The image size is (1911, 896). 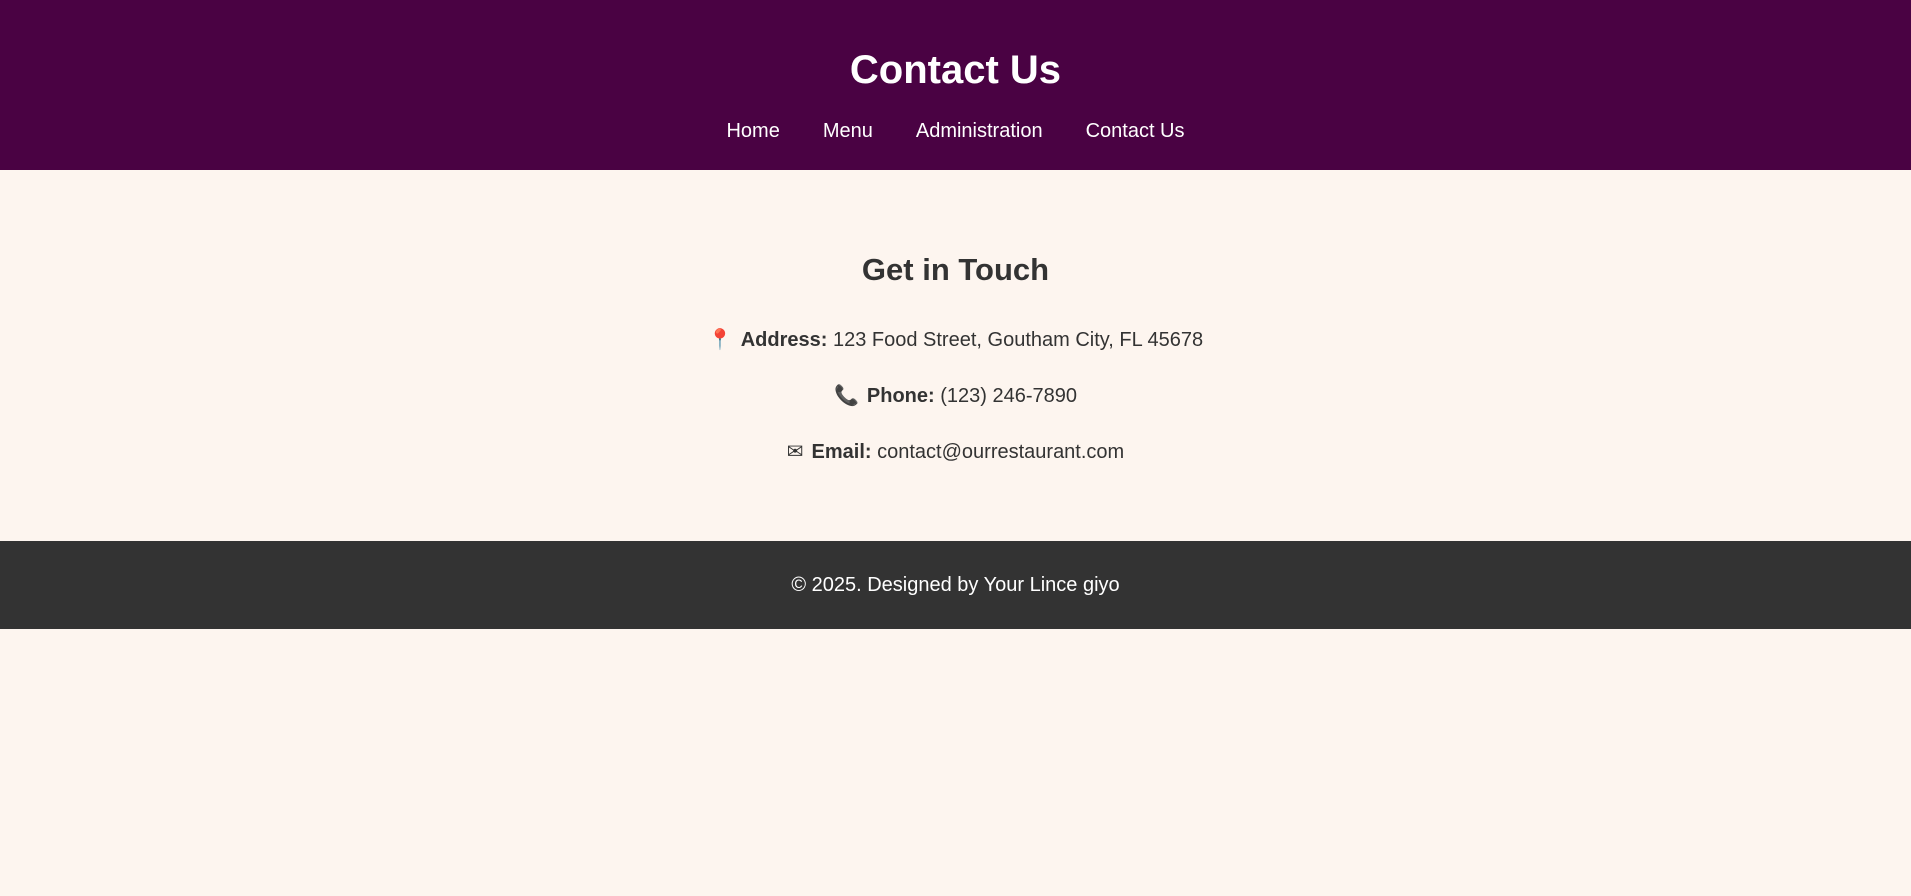 I want to click on email-row: ✉ Email: contact@ourrestaurant.com, so click(x=955, y=451).